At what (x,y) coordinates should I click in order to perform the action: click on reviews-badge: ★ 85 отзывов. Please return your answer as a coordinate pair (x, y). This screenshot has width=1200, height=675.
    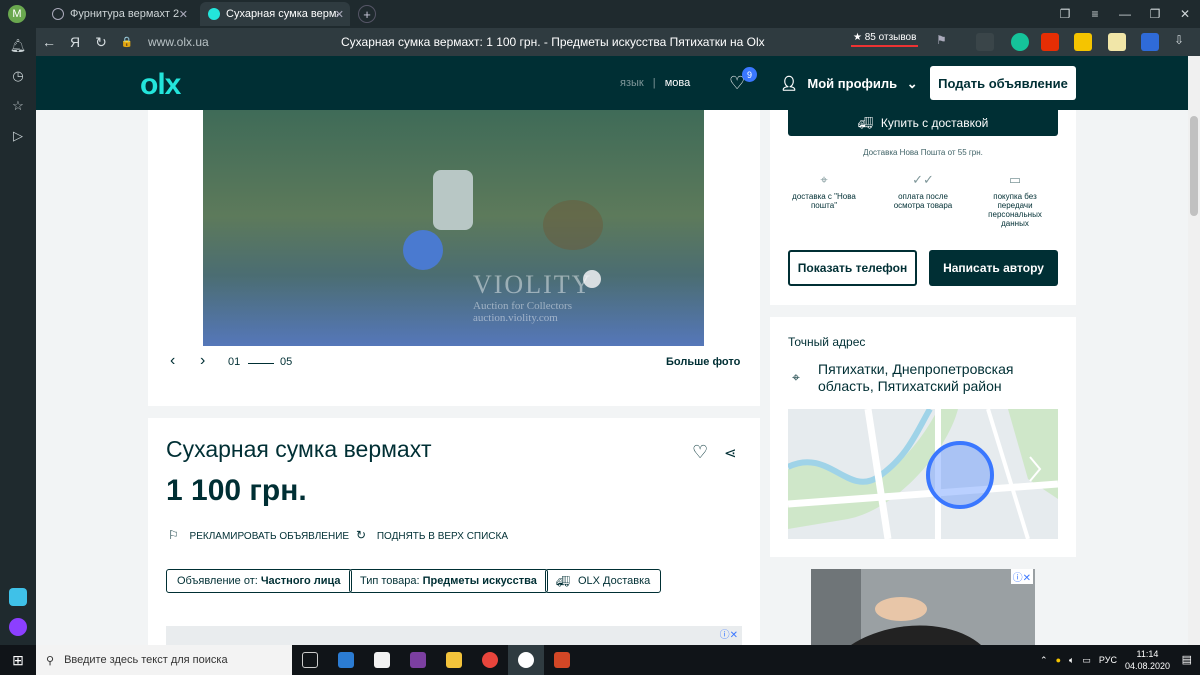
    Looking at the image, I should click on (885, 39).